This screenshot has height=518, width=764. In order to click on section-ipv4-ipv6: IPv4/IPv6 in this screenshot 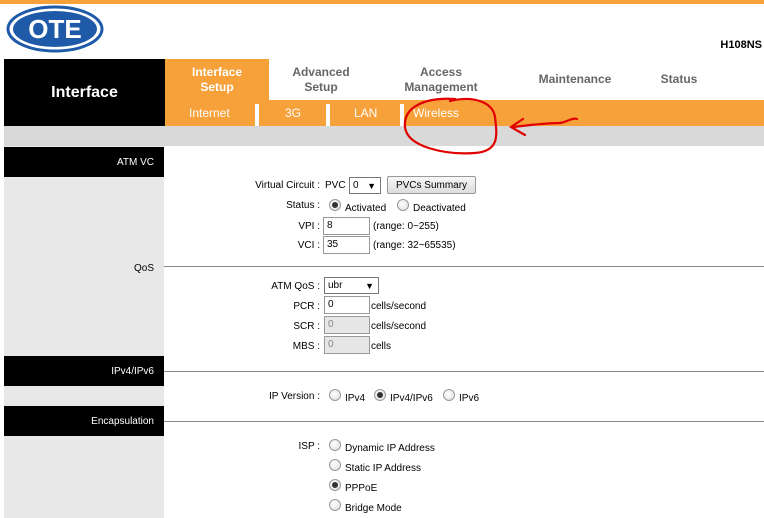, I will do `click(84, 371)`.